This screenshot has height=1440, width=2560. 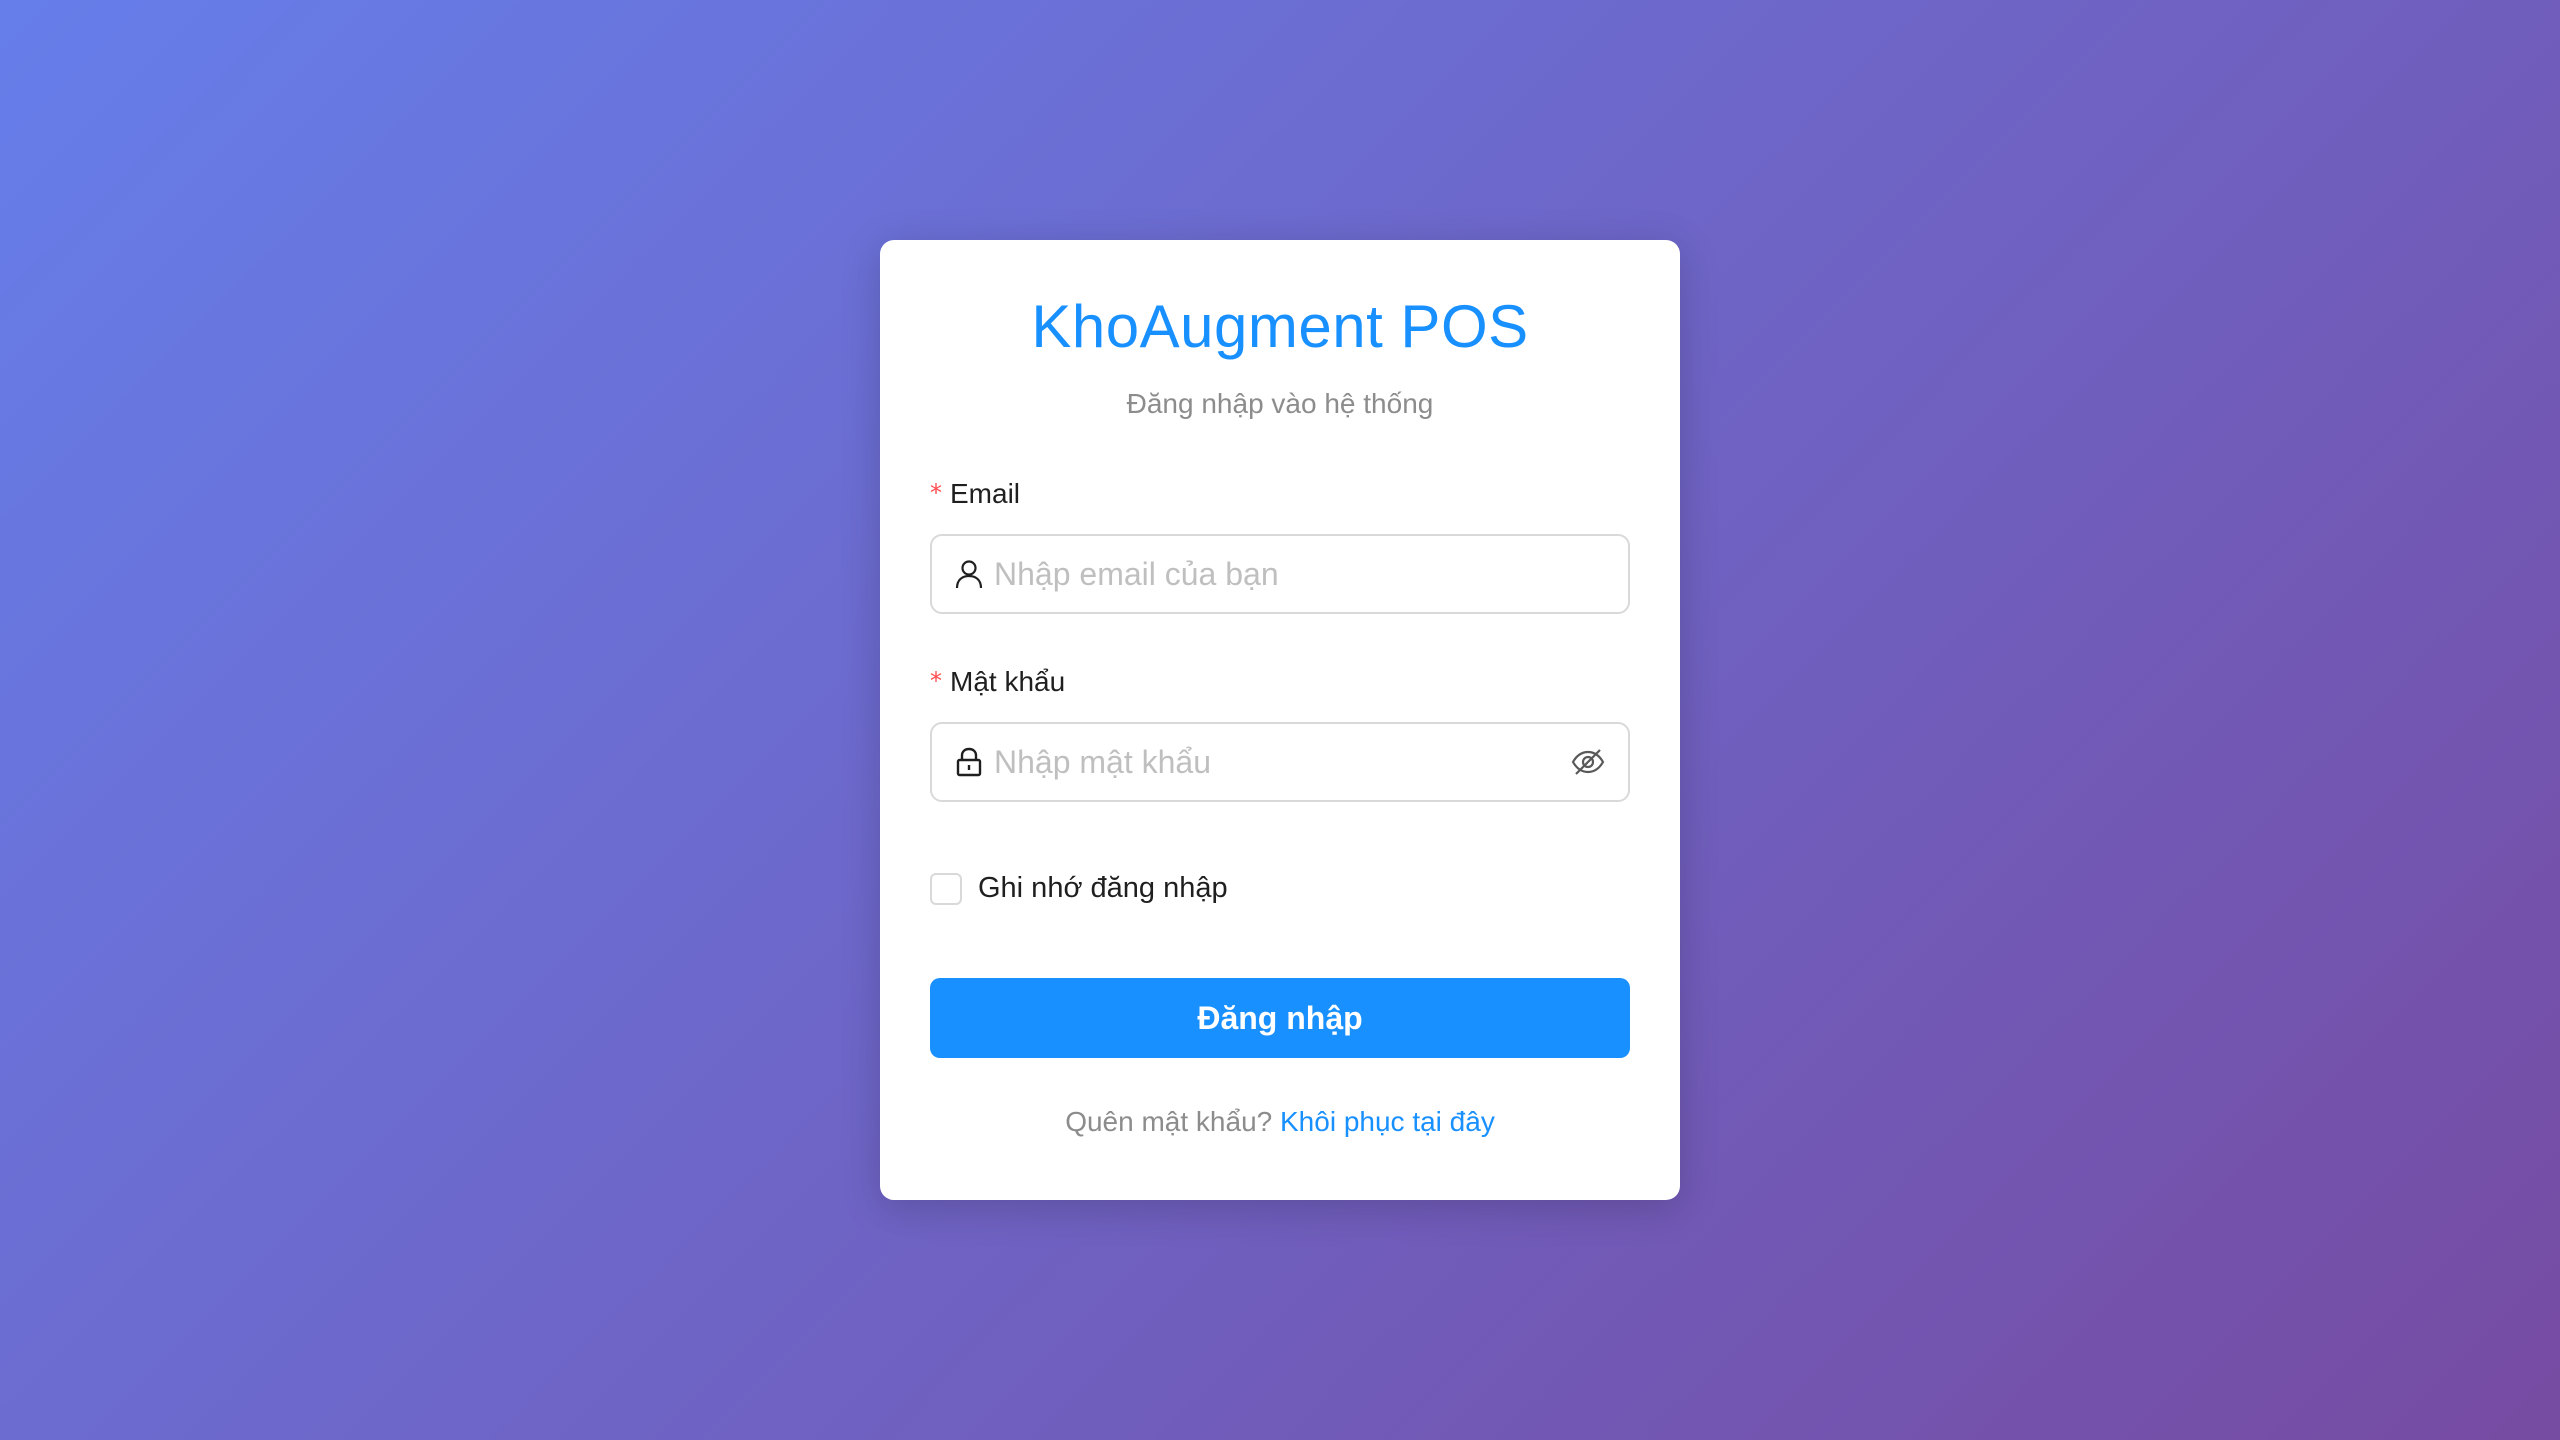 What do you see at coordinates (946, 888) in the screenshot?
I see `remember-checkbox` at bounding box center [946, 888].